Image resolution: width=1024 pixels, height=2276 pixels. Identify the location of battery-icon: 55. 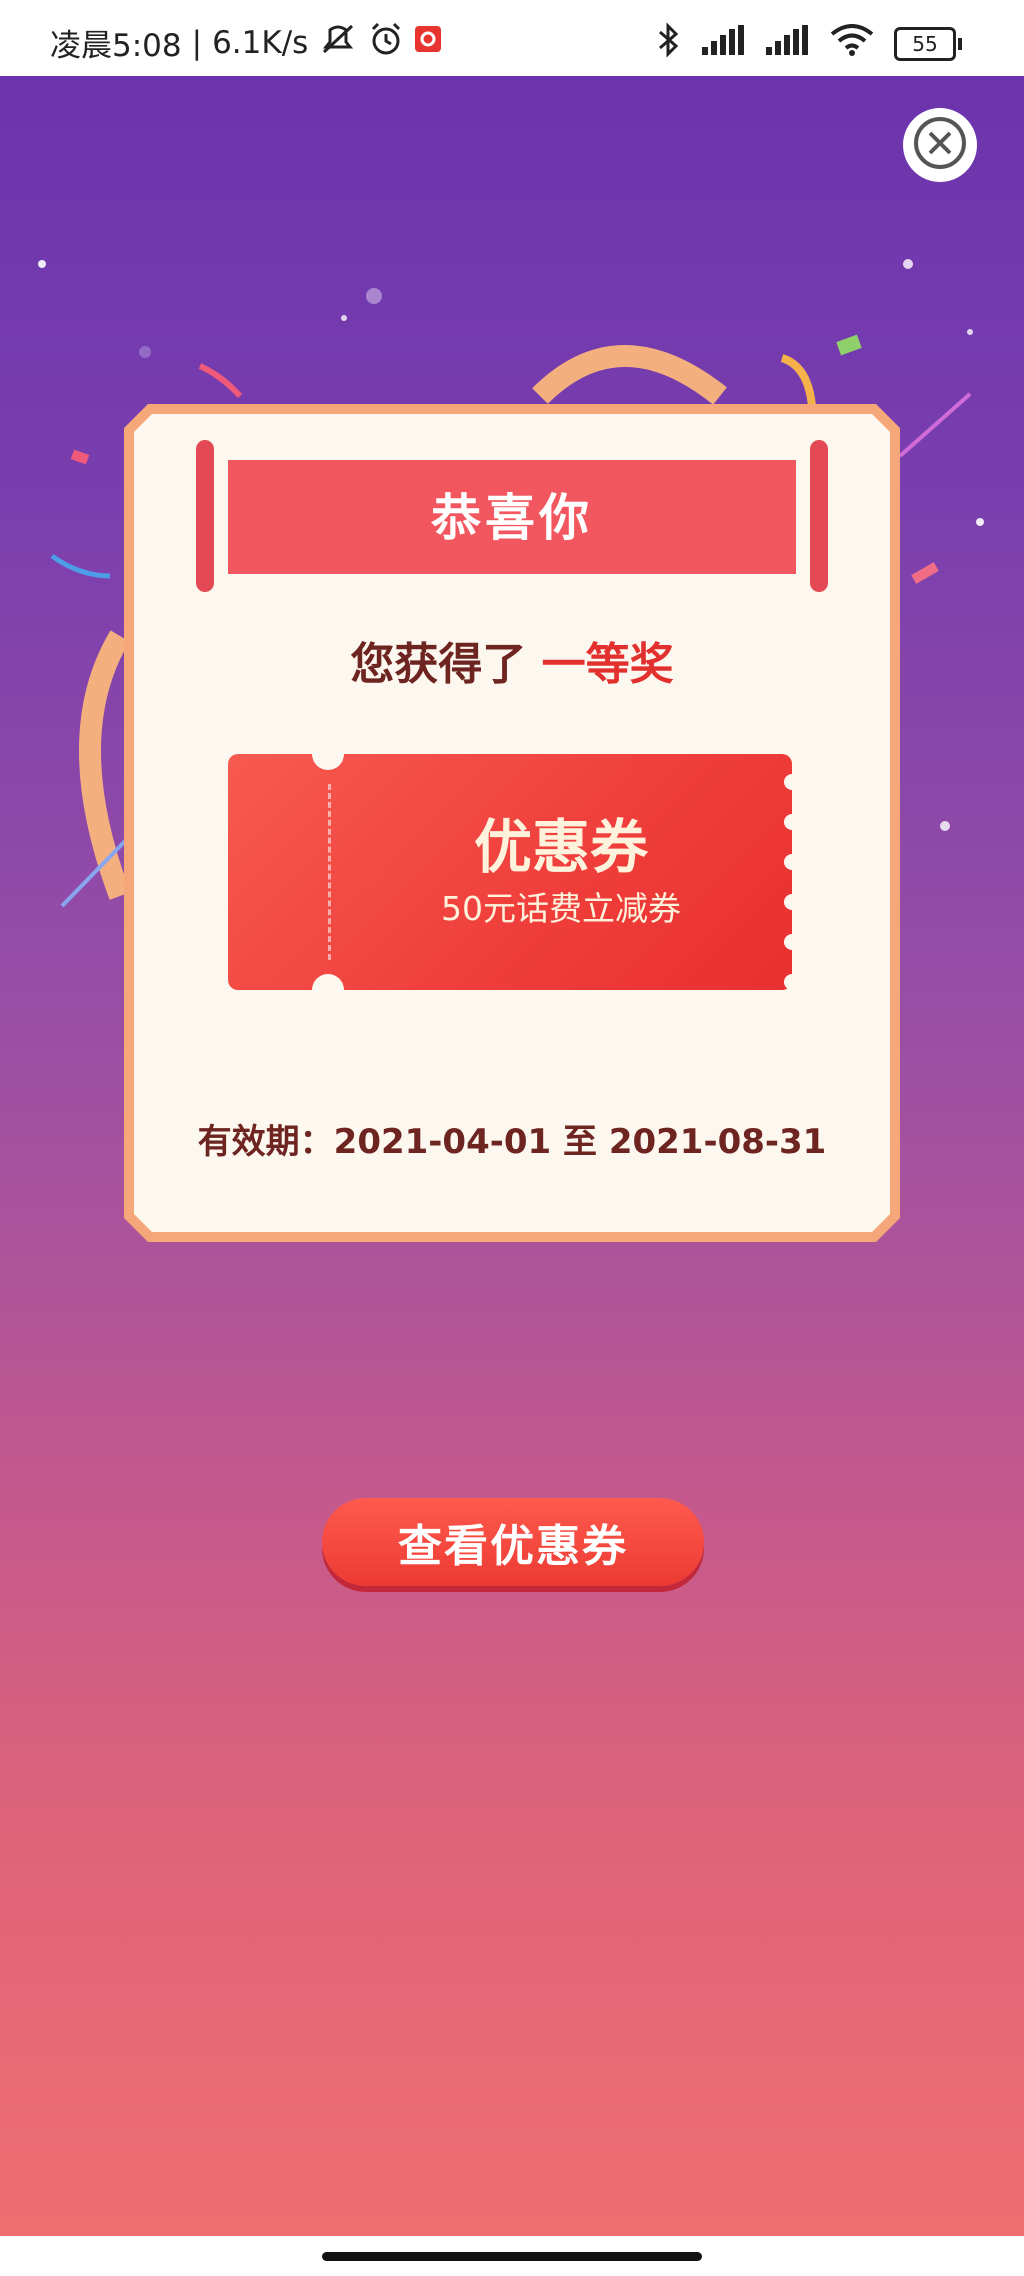
(928, 44).